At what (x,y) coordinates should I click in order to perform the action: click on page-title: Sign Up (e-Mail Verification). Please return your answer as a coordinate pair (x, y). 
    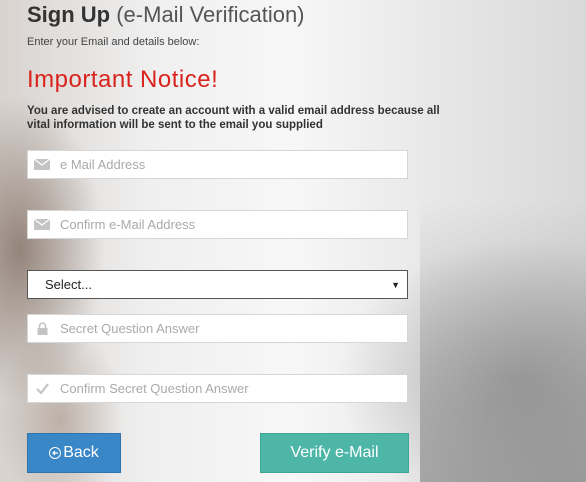
    Looking at the image, I should click on (166, 15).